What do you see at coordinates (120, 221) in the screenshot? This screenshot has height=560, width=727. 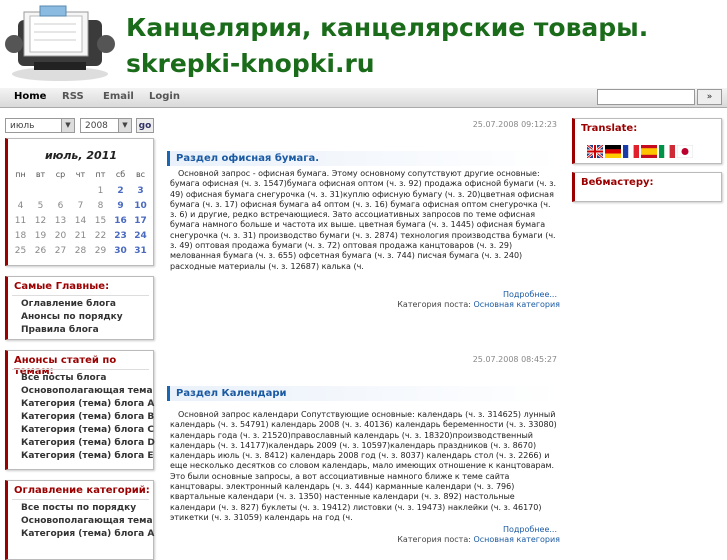 I see `calendar-day: 16` at bounding box center [120, 221].